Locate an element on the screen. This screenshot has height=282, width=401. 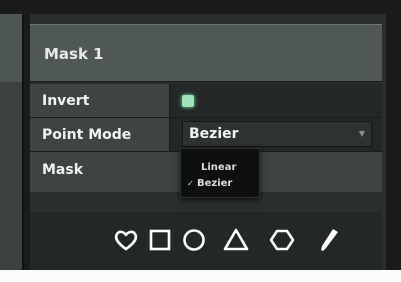
circle-icon is located at coordinates (194, 240).